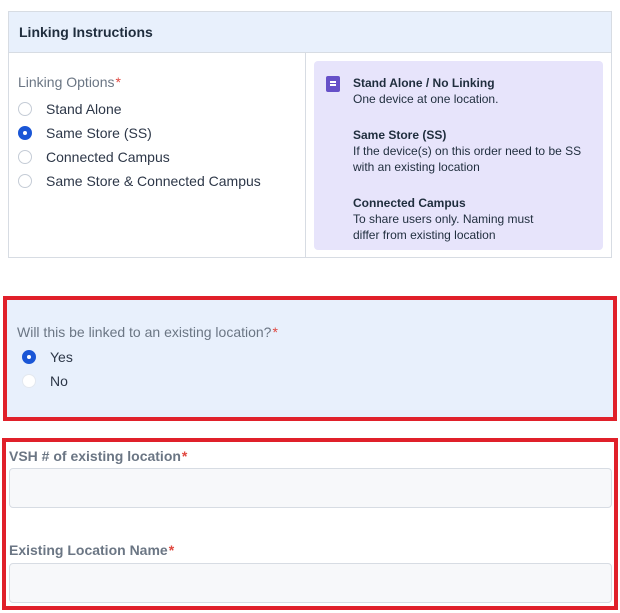  What do you see at coordinates (59, 381) in the screenshot?
I see `radio-label: No` at bounding box center [59, 381].